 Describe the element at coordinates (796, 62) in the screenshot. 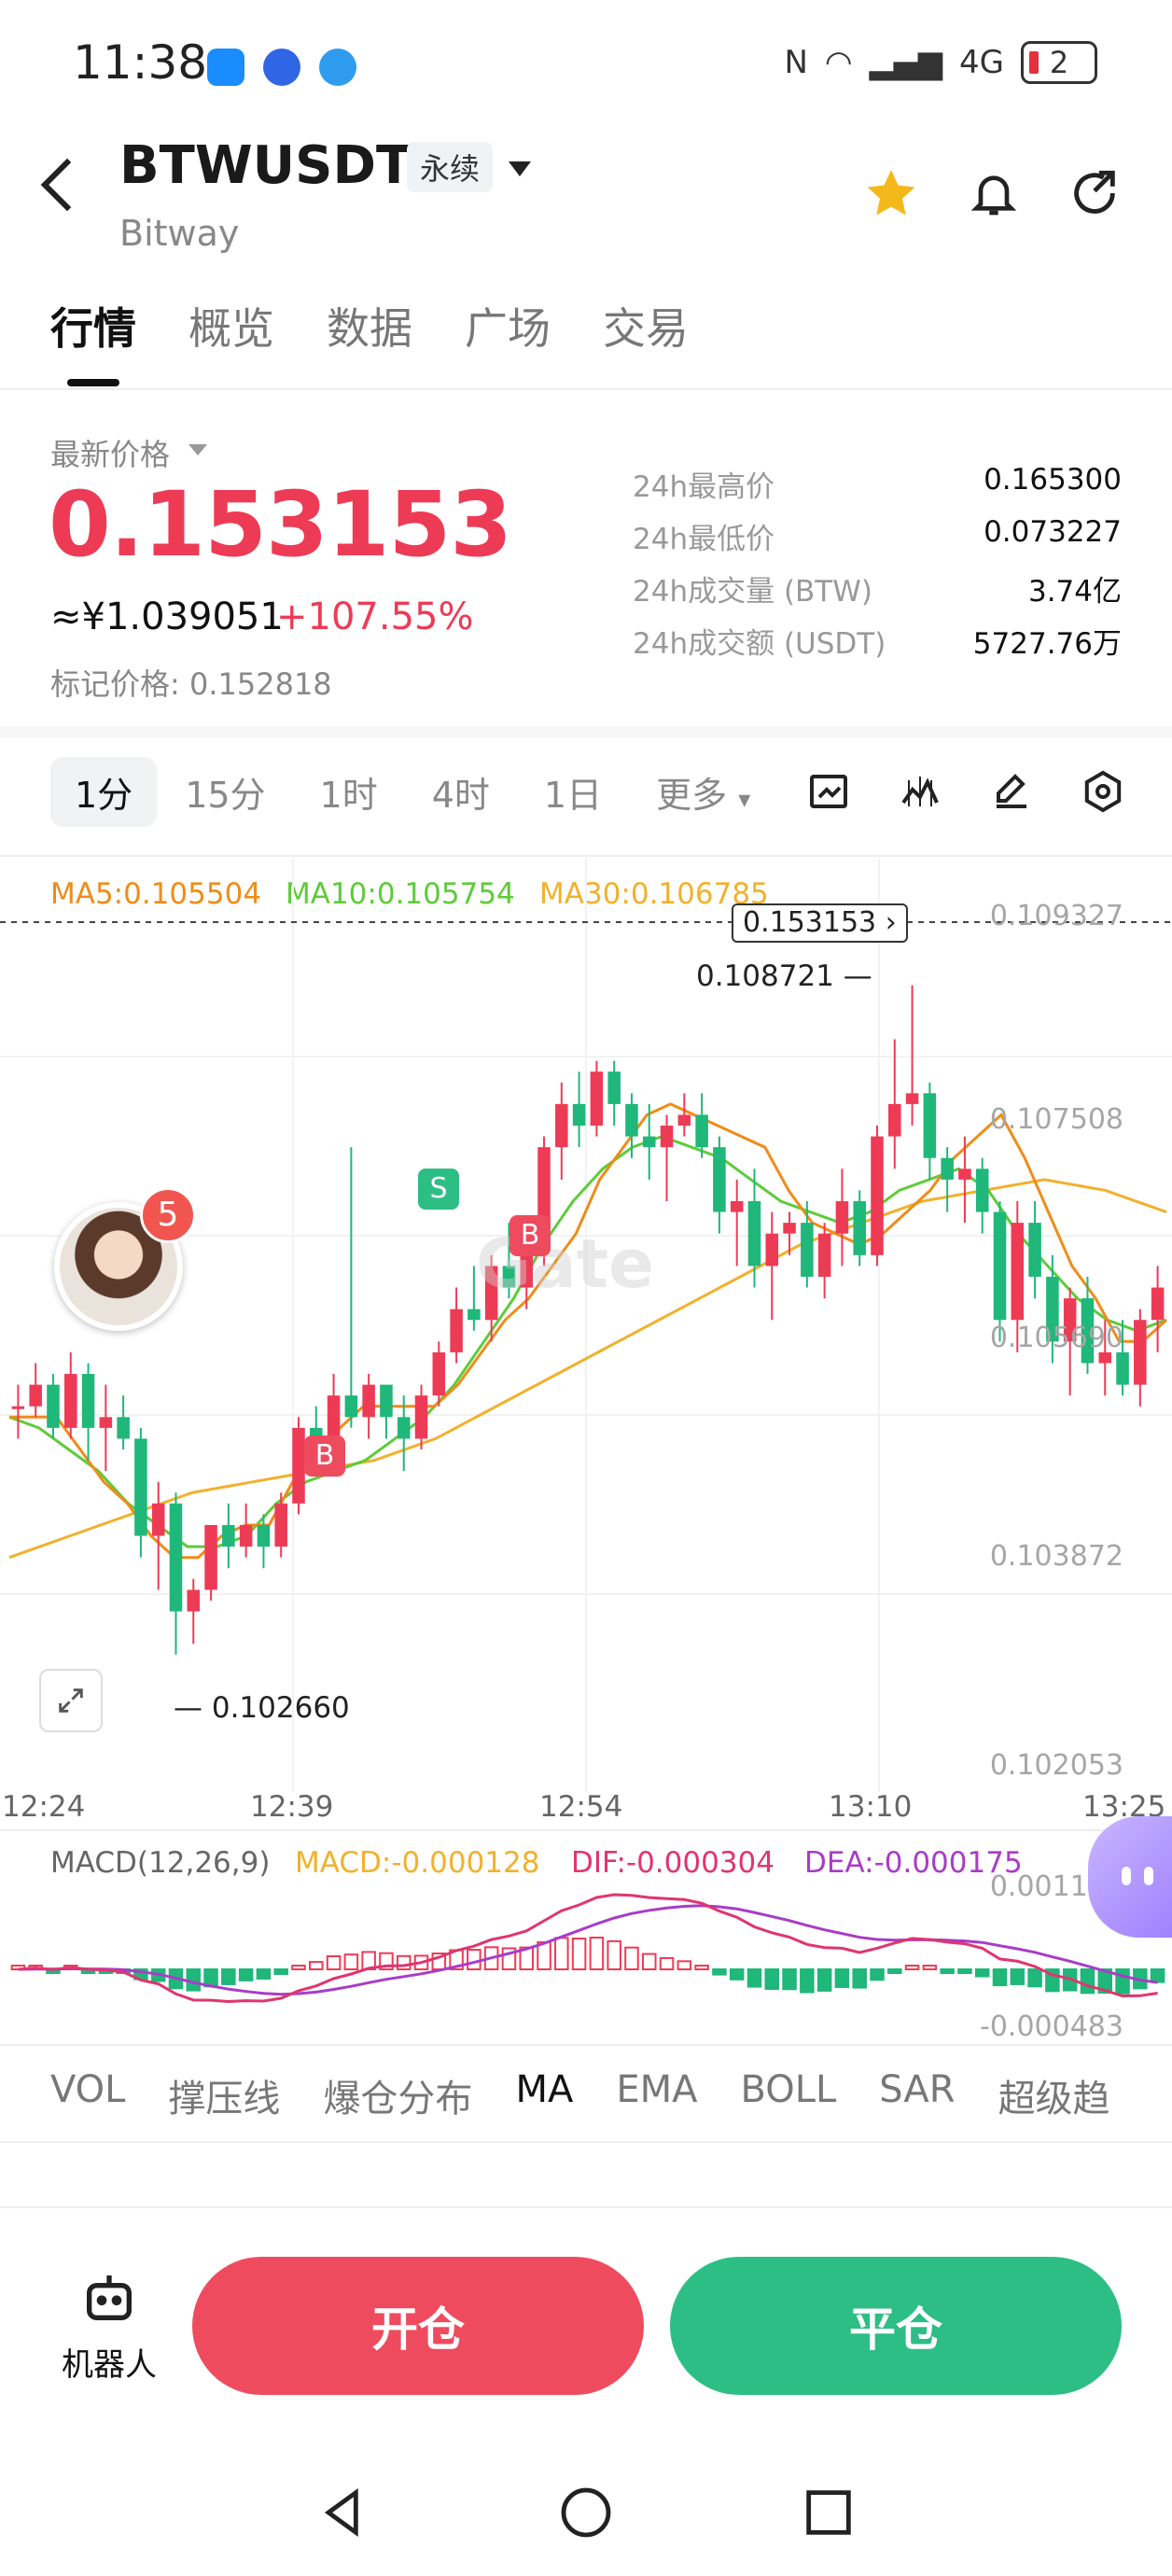

I see `nfc-icon: N` at that location.